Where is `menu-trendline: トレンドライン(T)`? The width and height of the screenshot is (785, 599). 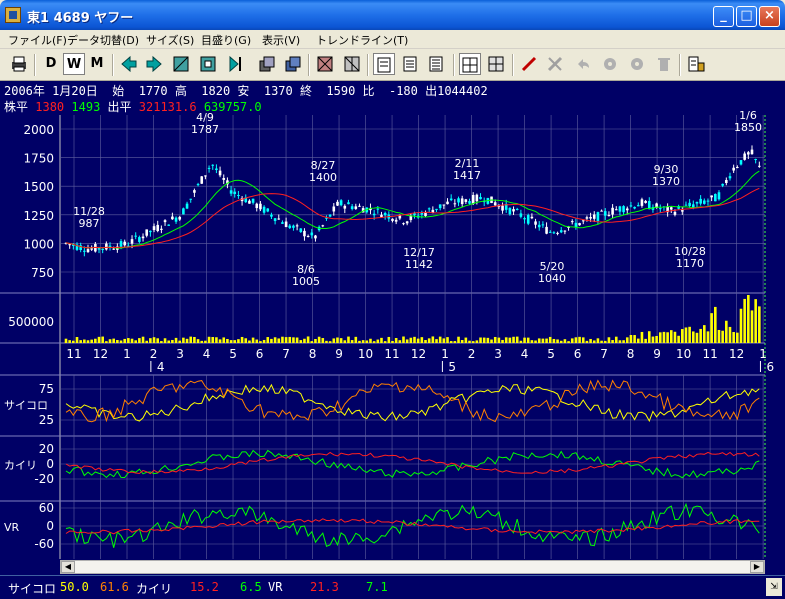 menu-trendline: トレンドライン(T) is located at coordinates (362, 40).